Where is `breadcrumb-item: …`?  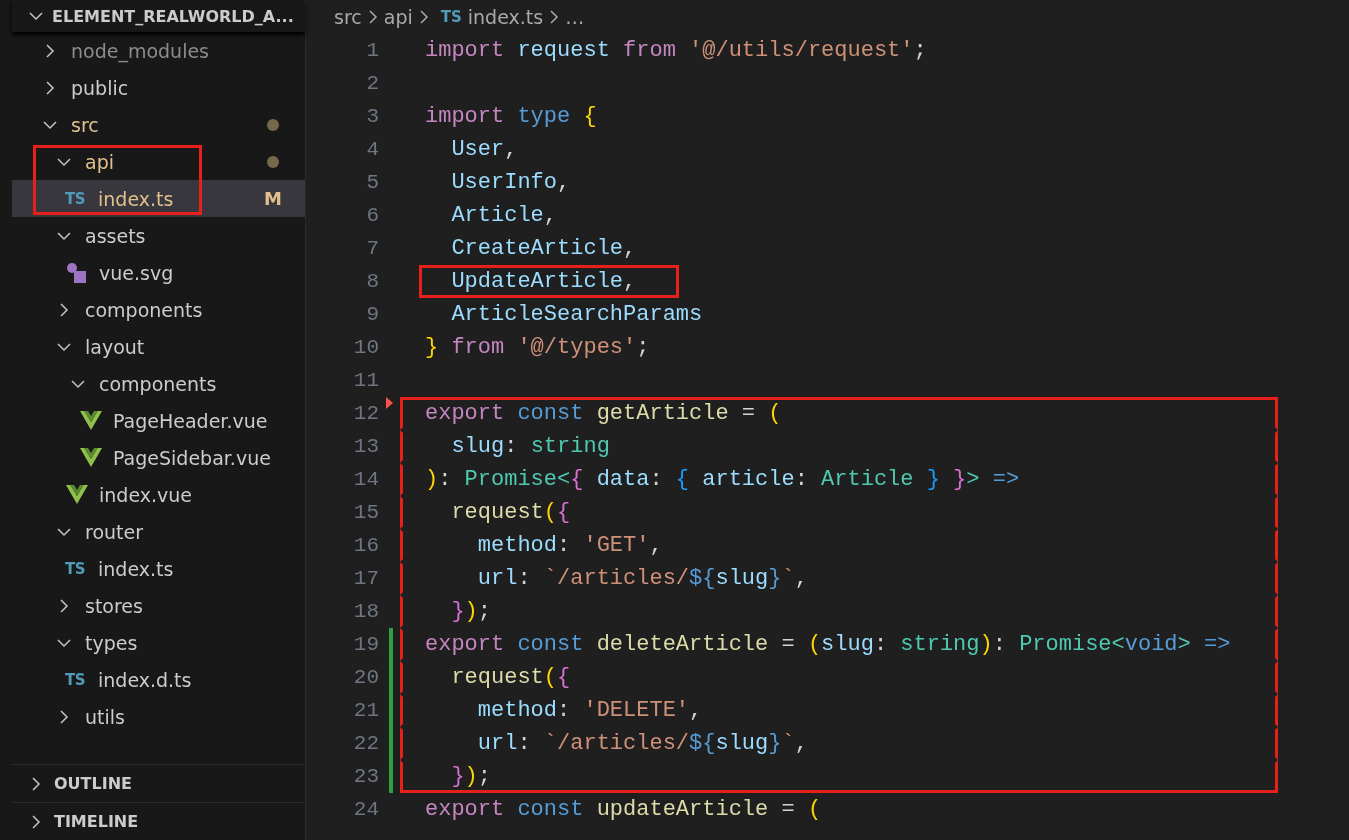
breadcrumb-item: … is located at coordinates (575, 17).